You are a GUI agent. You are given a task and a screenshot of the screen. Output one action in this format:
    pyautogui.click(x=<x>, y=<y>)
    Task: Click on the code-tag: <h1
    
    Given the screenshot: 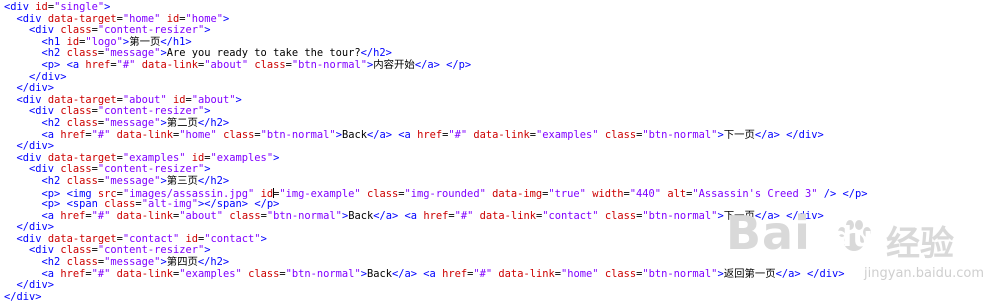 What is the action you would take?
    pyautogui.click(x=51, y=41)
    